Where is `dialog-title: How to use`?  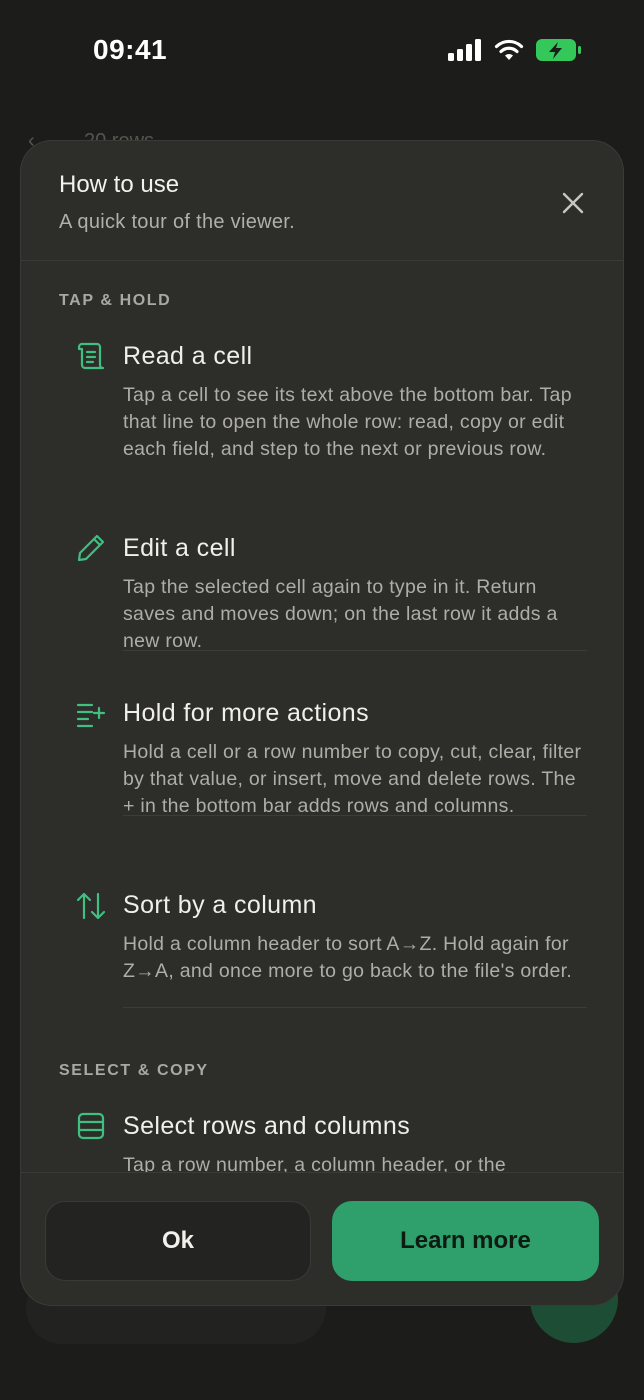 dialog-title: How to use is located at coordinates (119, 184).